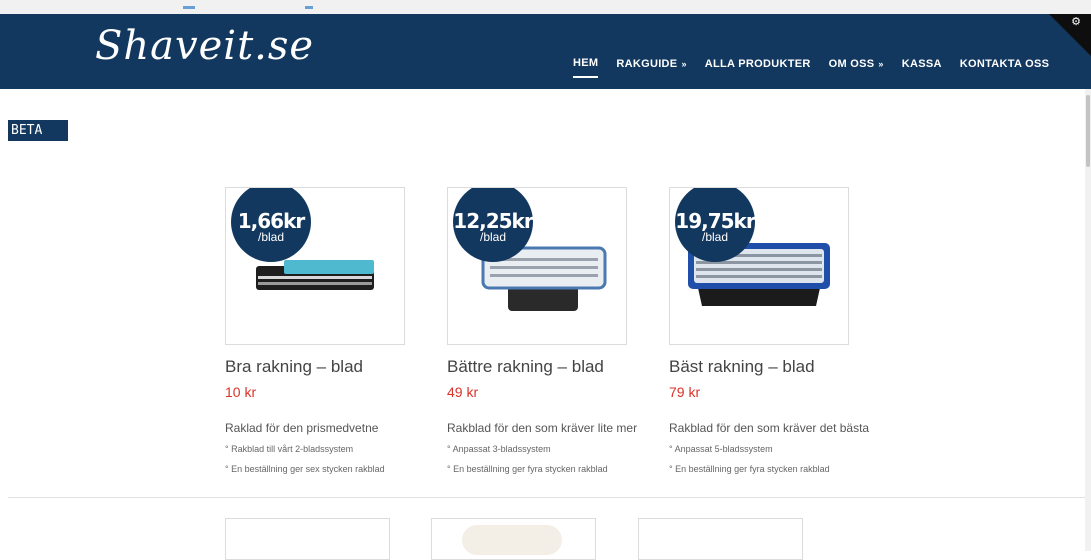  I want to click on section-divider, so click(546, 497).